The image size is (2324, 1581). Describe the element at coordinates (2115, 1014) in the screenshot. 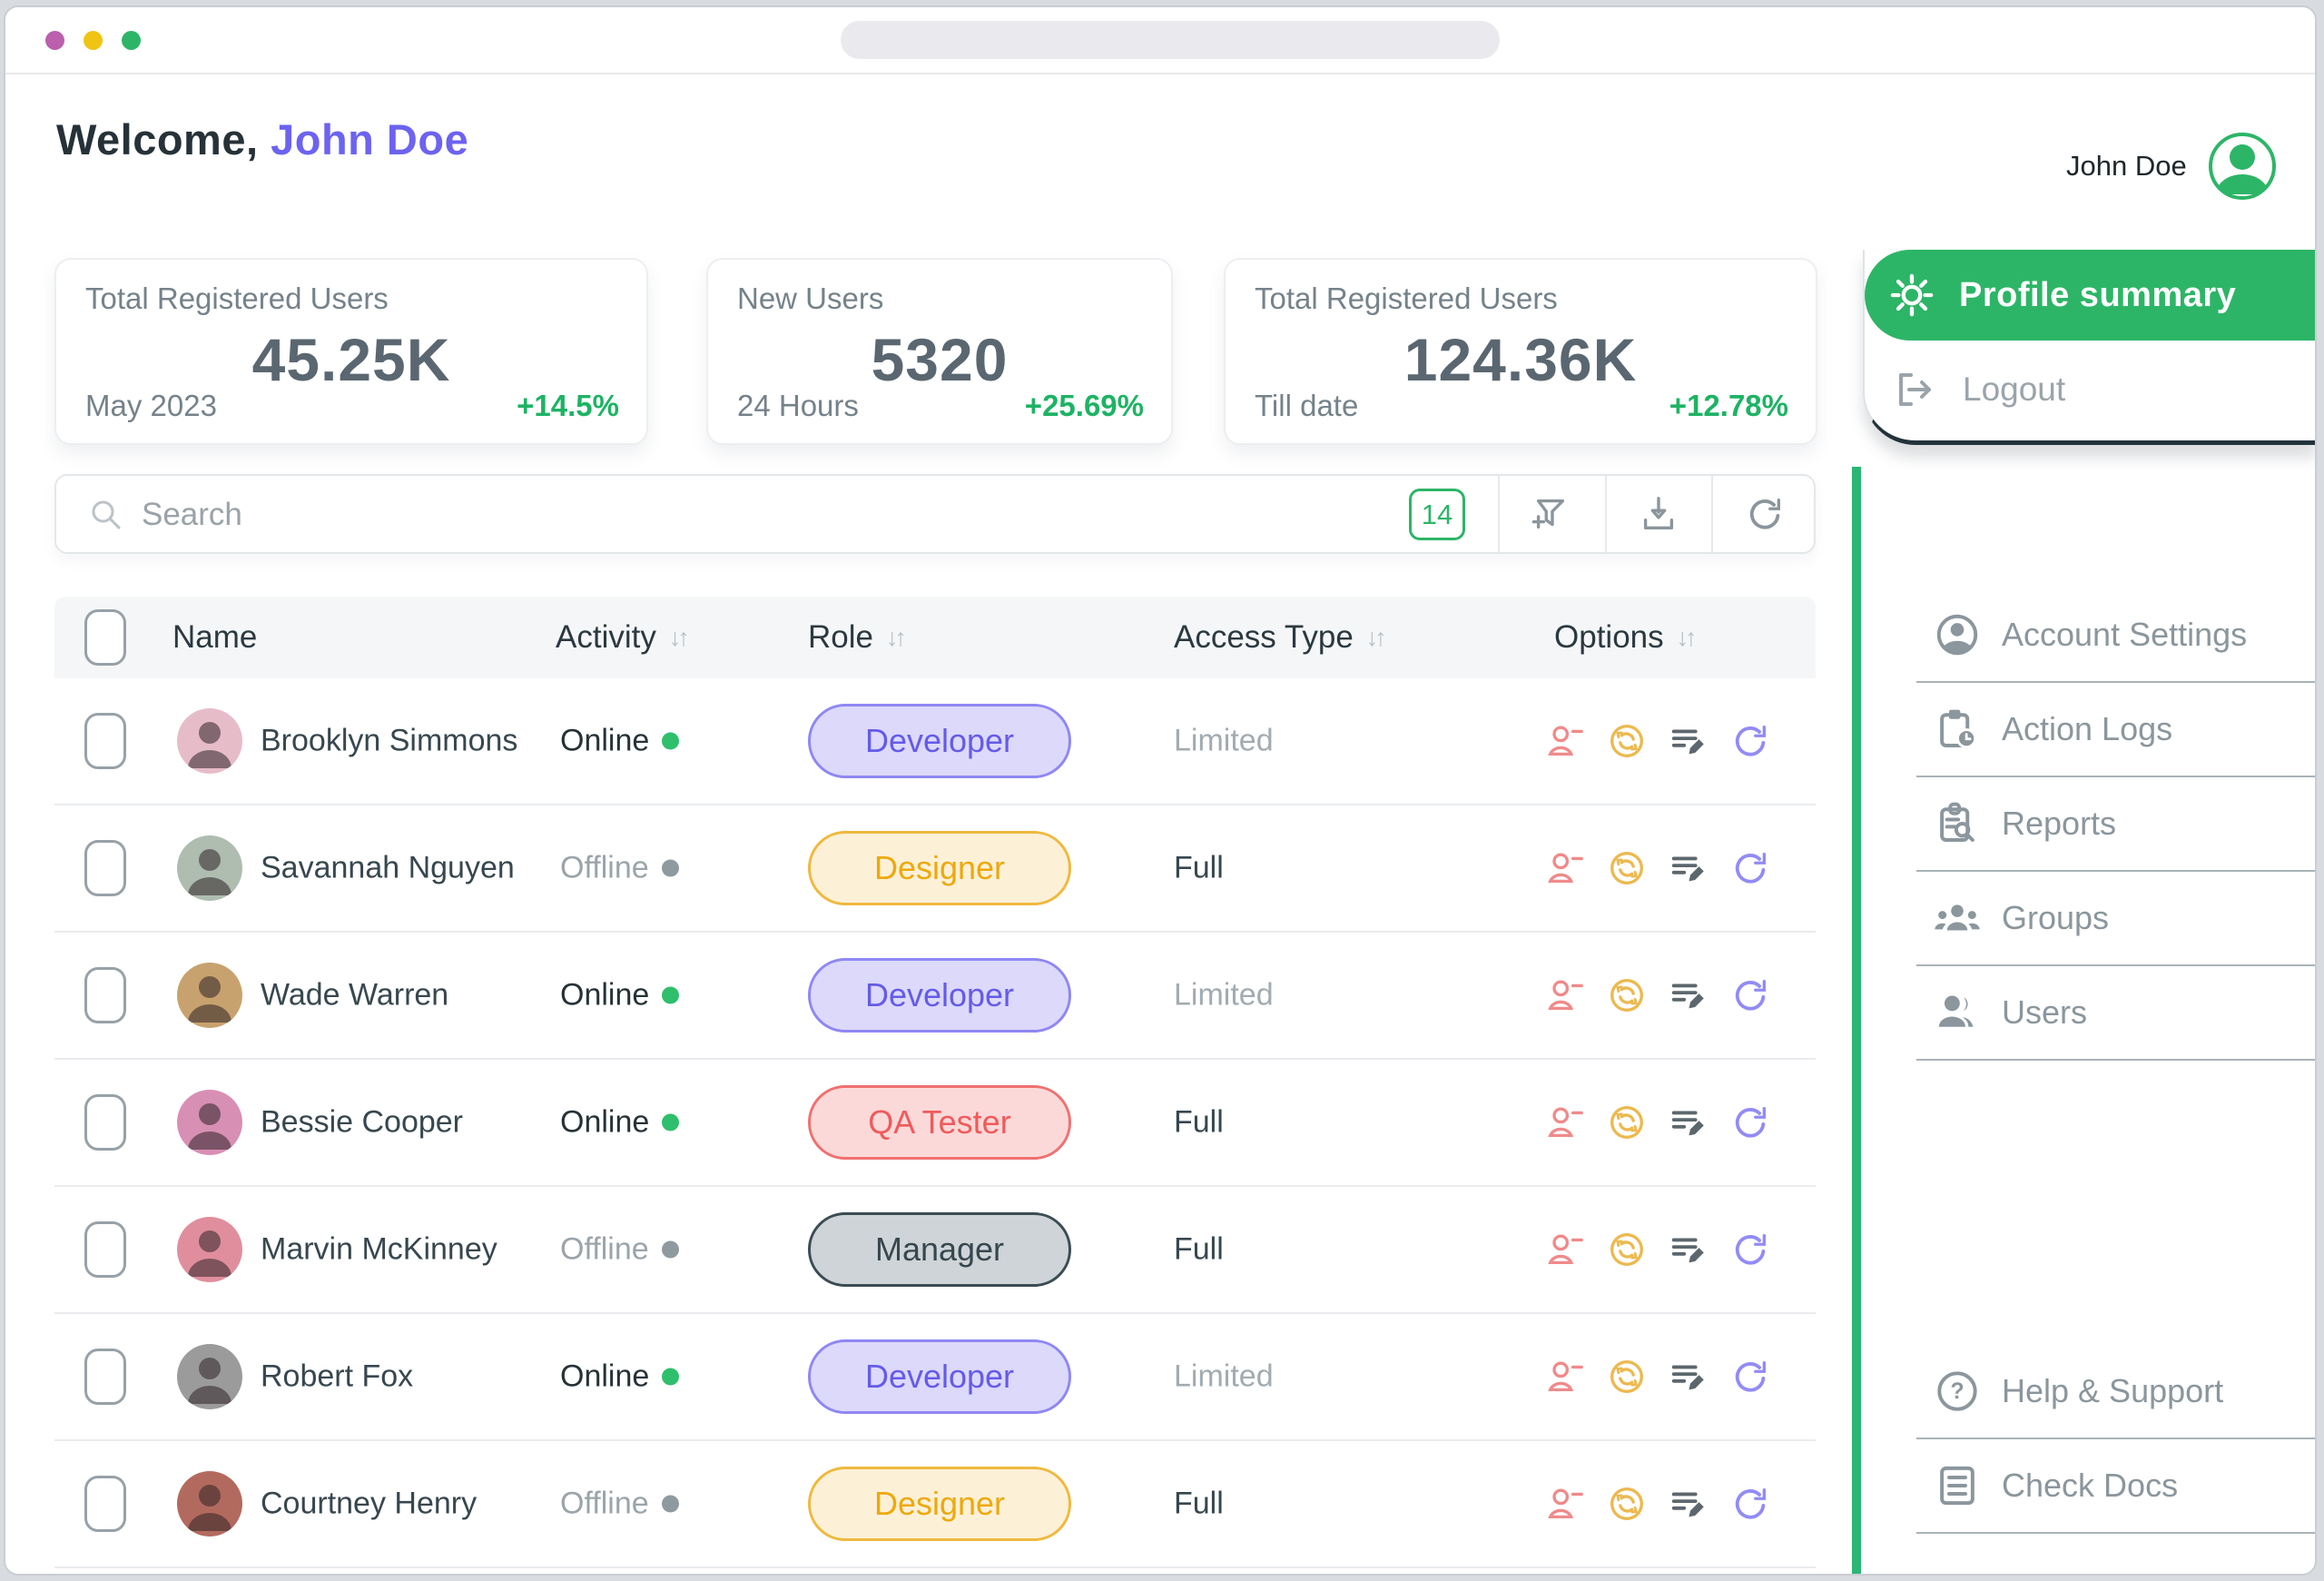

I see `sidebar-item-users: Users` at that location.